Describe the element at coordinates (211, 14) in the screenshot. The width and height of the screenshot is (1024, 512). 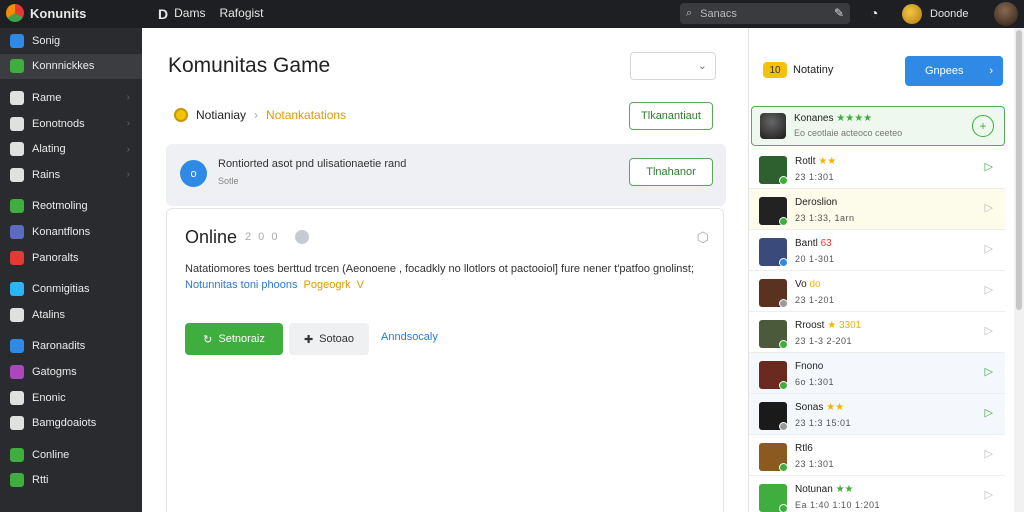
I see `top-nav: D Dams Rafogist` at that location.